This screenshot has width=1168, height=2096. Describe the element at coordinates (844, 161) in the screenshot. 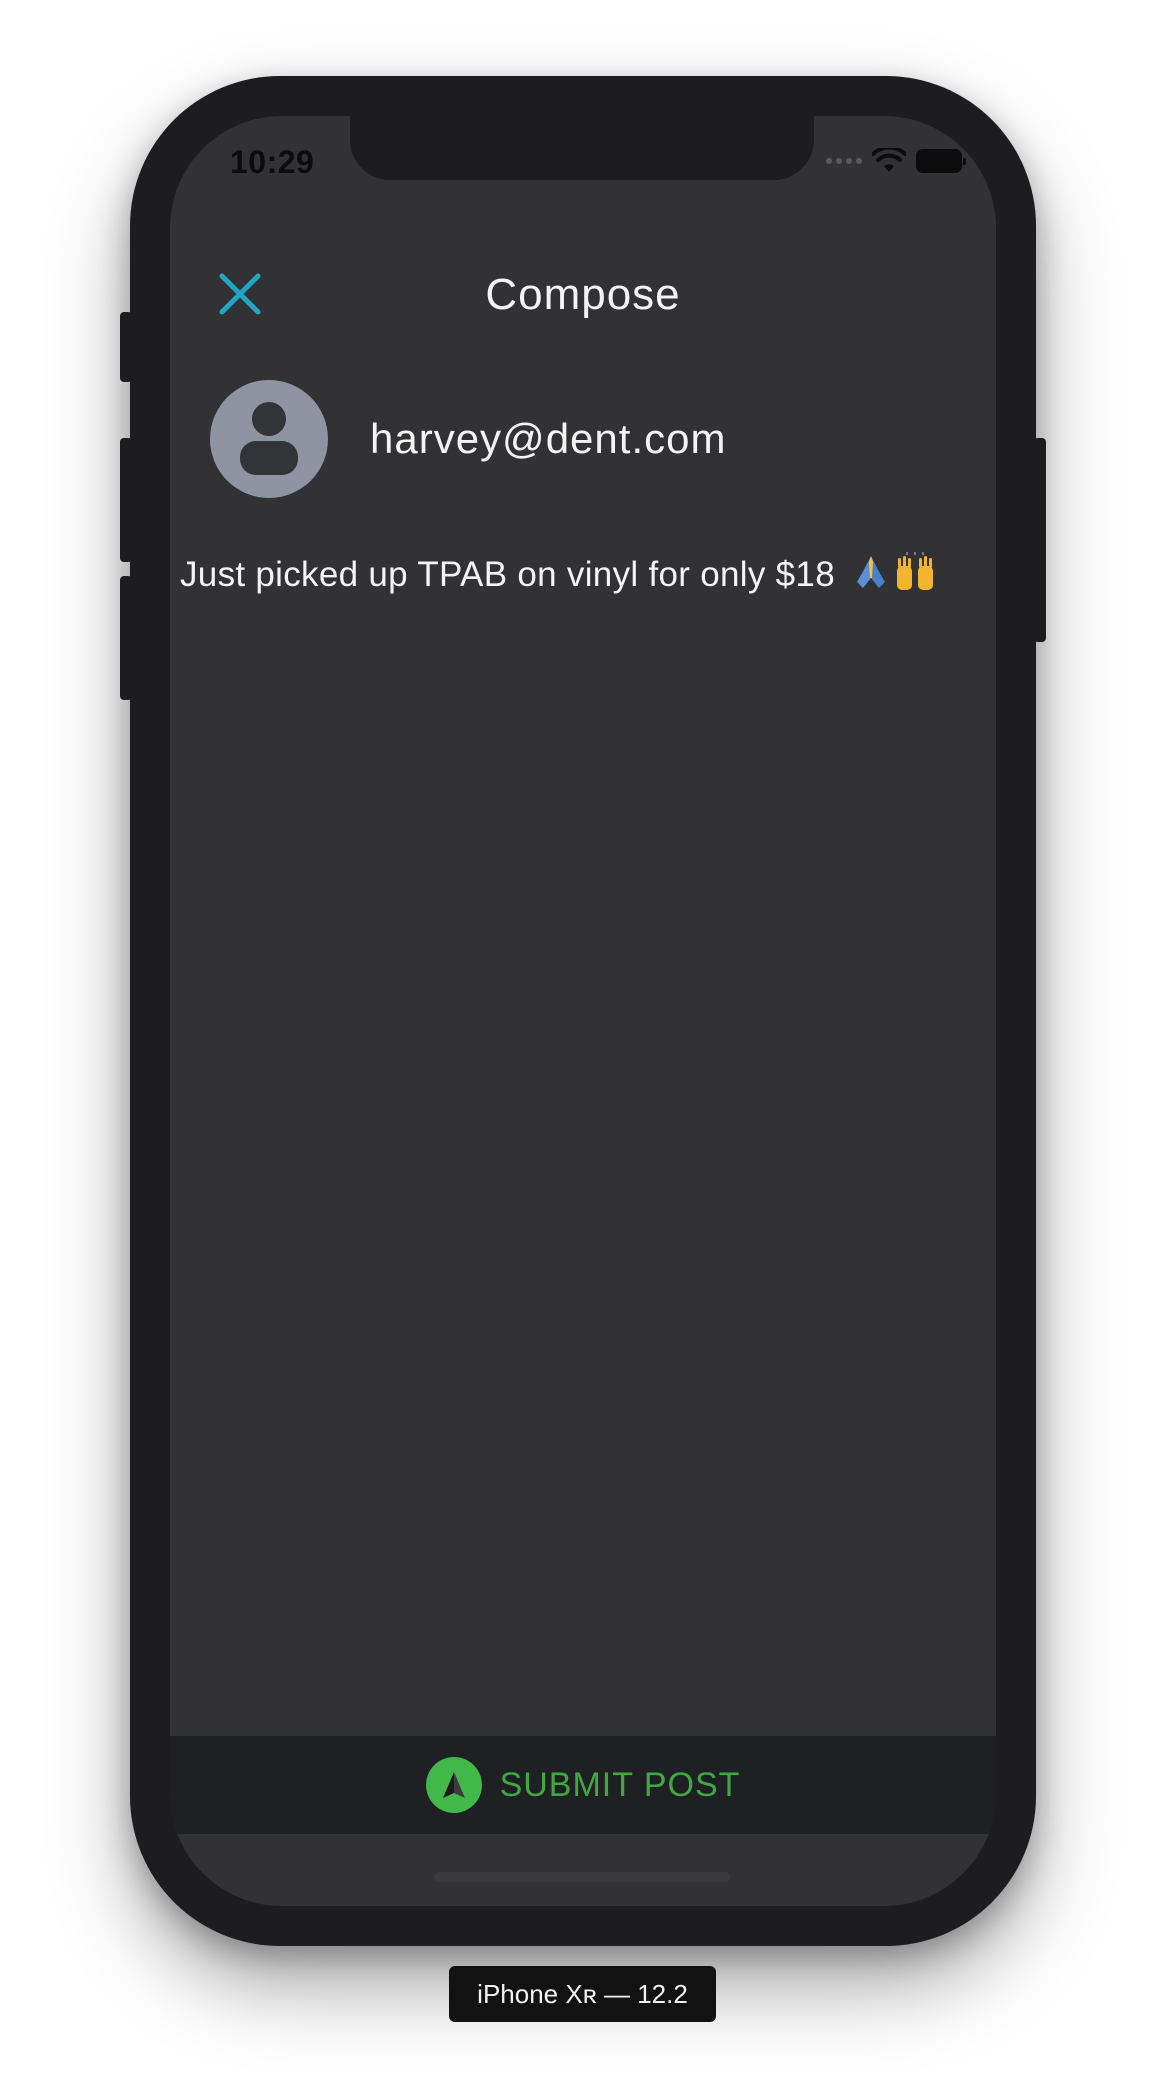

I see `cellular-signal-icon` at that location.